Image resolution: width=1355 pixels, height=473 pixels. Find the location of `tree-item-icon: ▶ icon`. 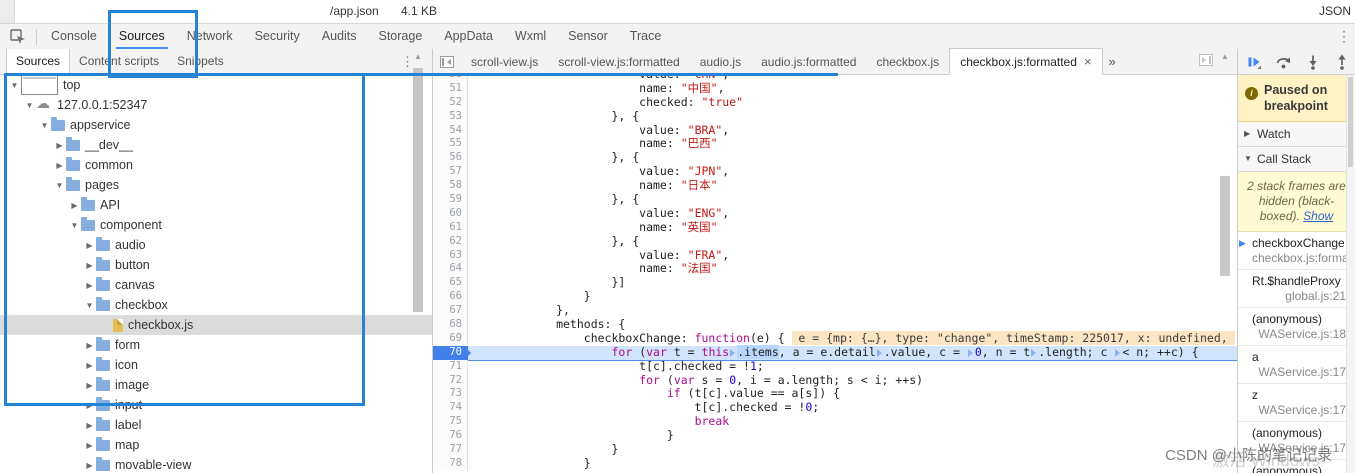

tree-item-icon: ▶ icon is located at coordinates (216, 365).